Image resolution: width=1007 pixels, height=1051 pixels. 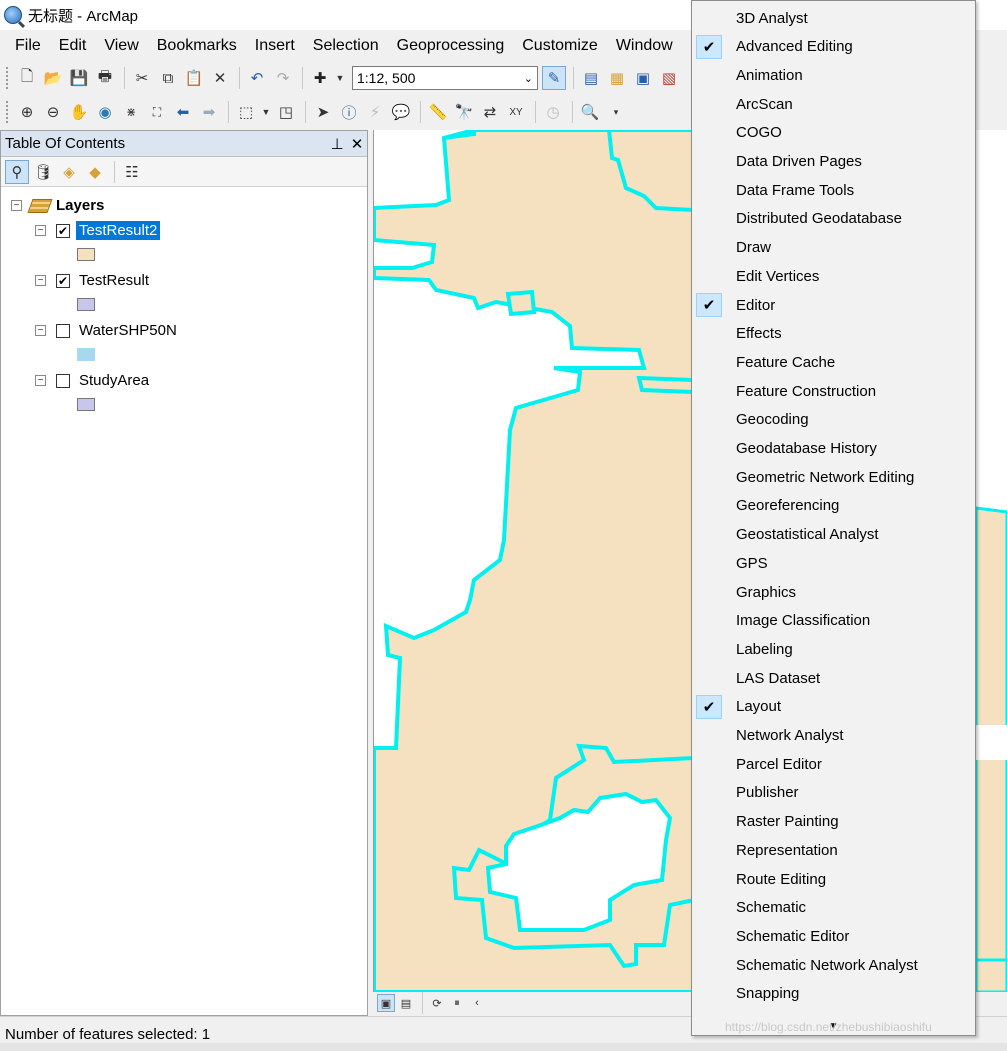 I want to click on toolbar-menu-item: COGO, so click(x=833, y=133).